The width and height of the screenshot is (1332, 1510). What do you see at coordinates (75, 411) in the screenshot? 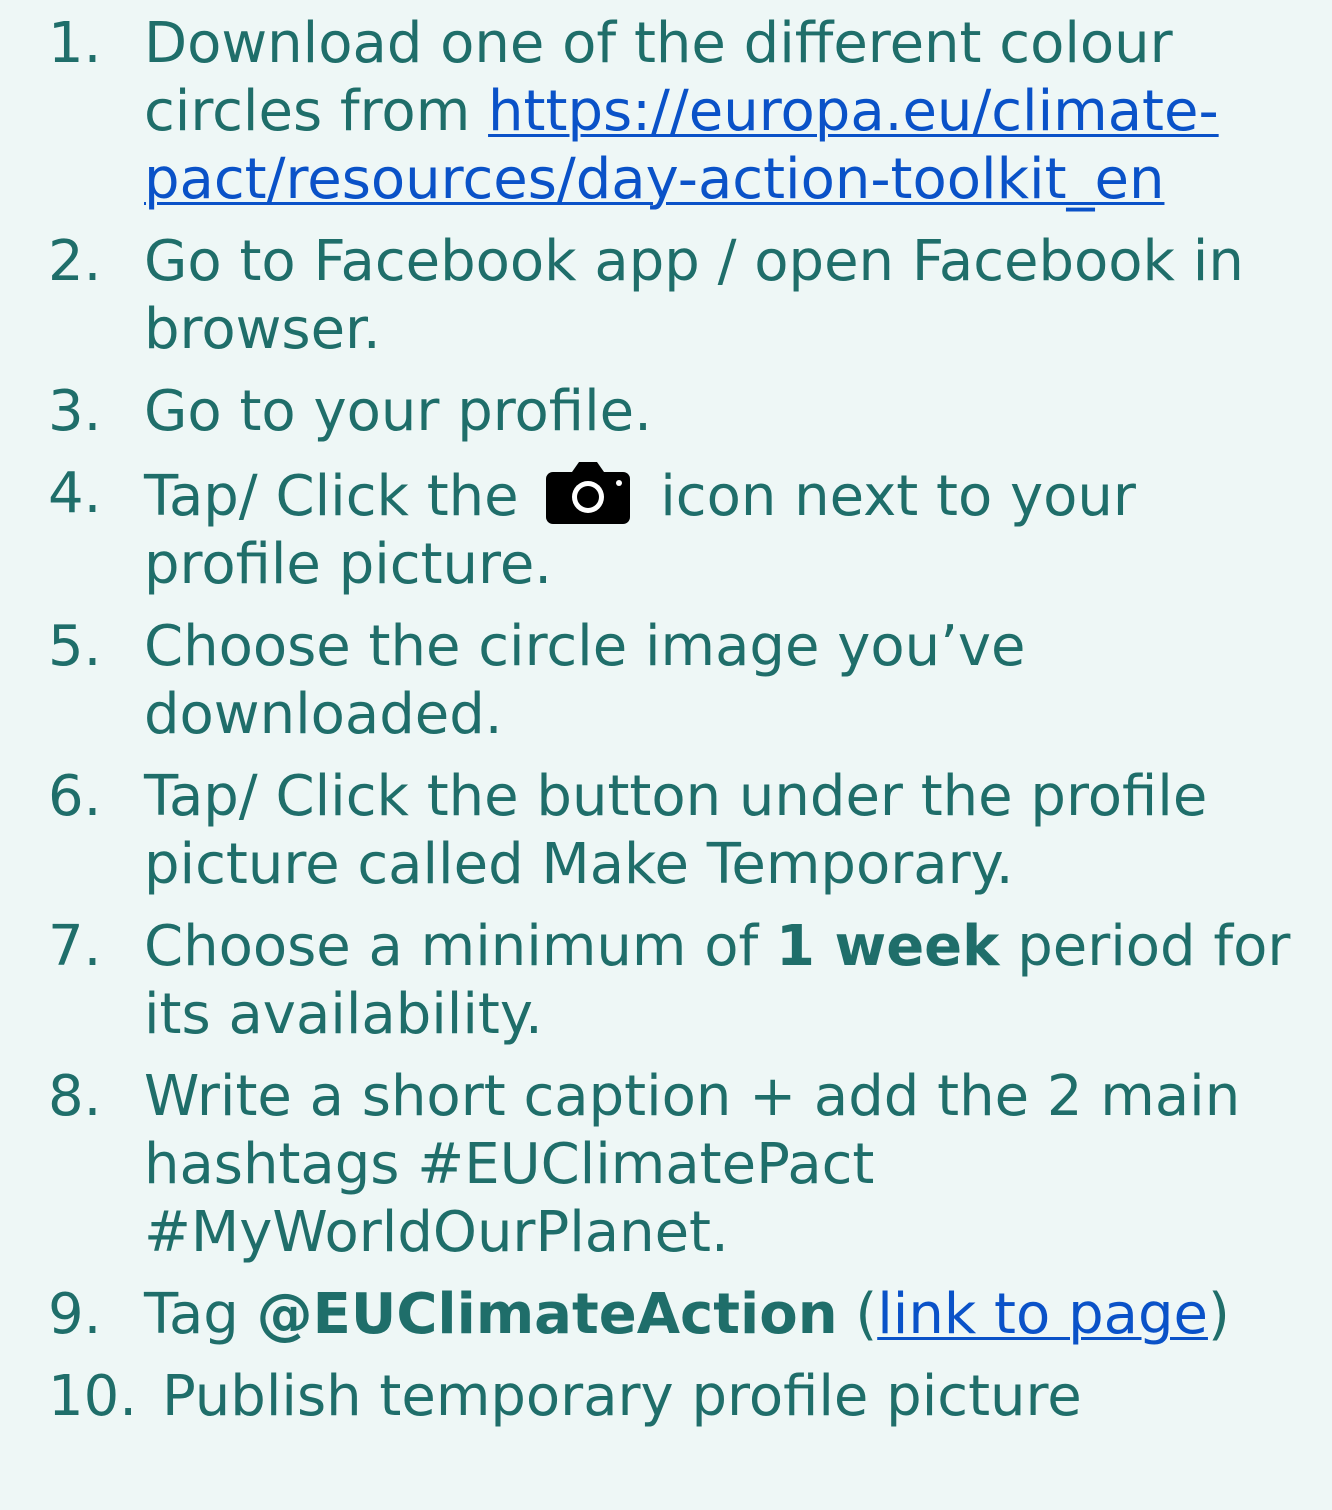
I see `step-number: 3.` at bounding box center [75, 411].